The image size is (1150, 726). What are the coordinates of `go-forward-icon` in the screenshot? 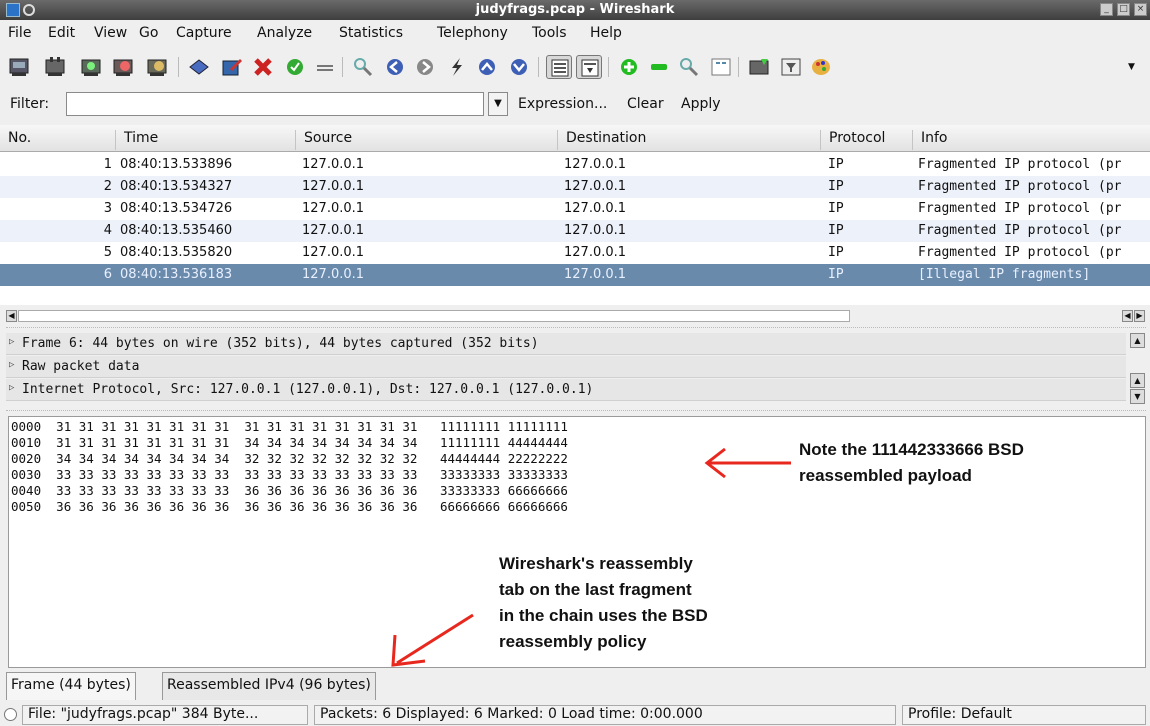 It's located at (425, 67).